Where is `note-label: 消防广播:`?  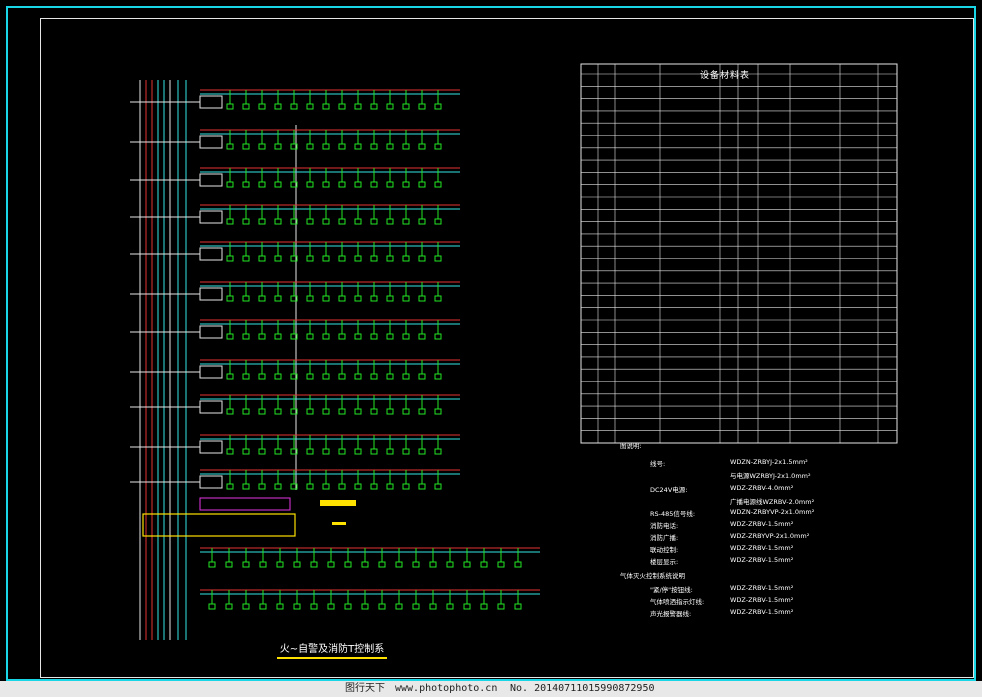 note-label: 消防广播: is located at coordinates (664, 538).